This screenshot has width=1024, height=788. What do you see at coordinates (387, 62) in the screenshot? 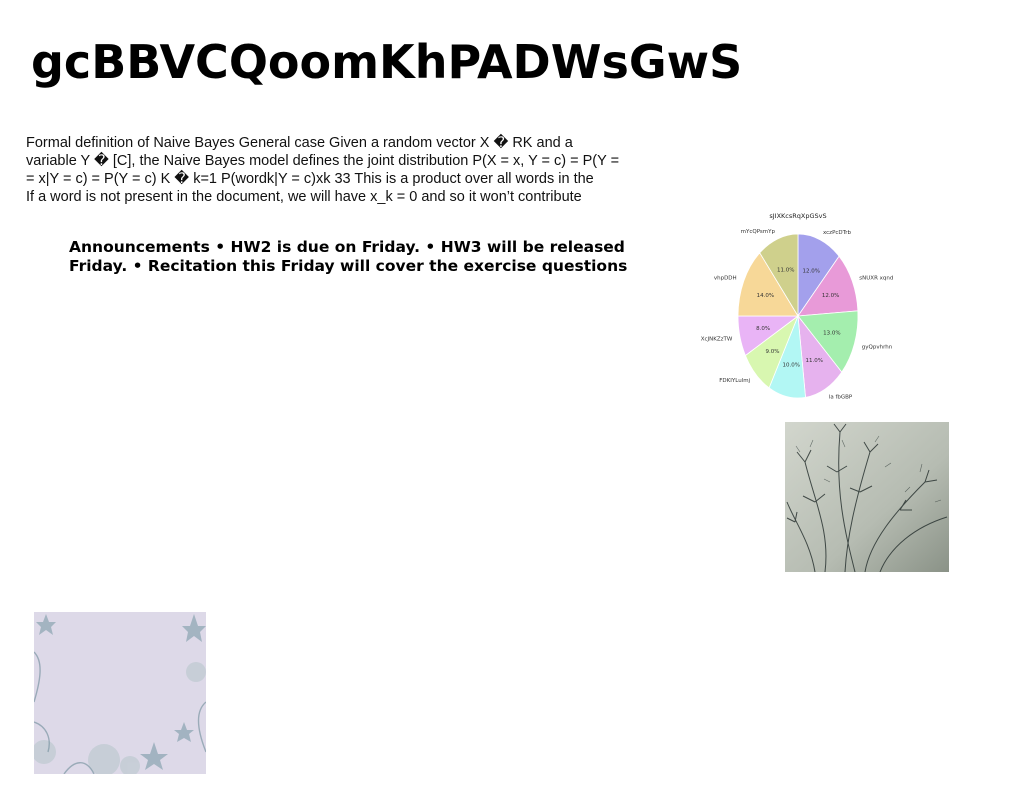
I see `page-title: gcBBVCQoomKhPADWsGwS` at bounding box center [387, 62].